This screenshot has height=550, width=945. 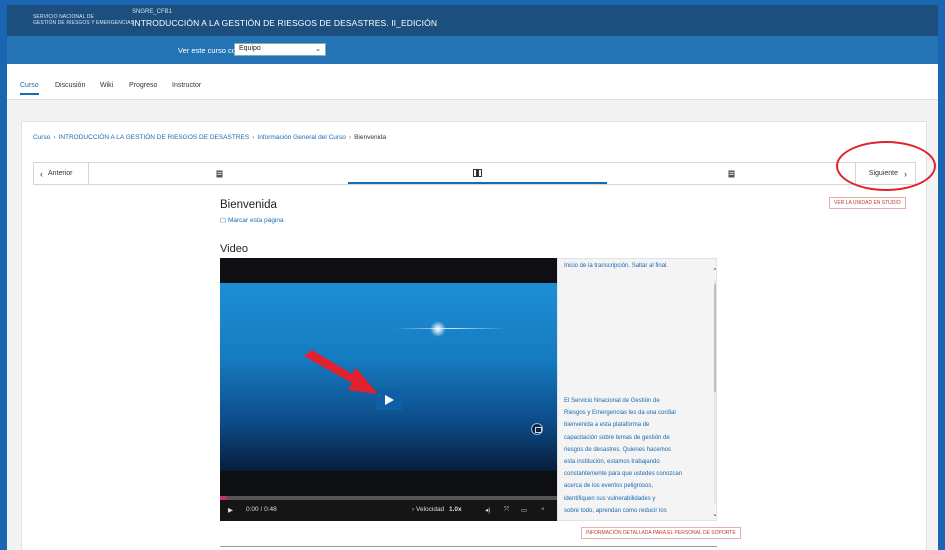 What do you see at coordinates (341, 372) in the screenshot?
I see `annotation-arrow-icon` at bounding box center [341, 372].